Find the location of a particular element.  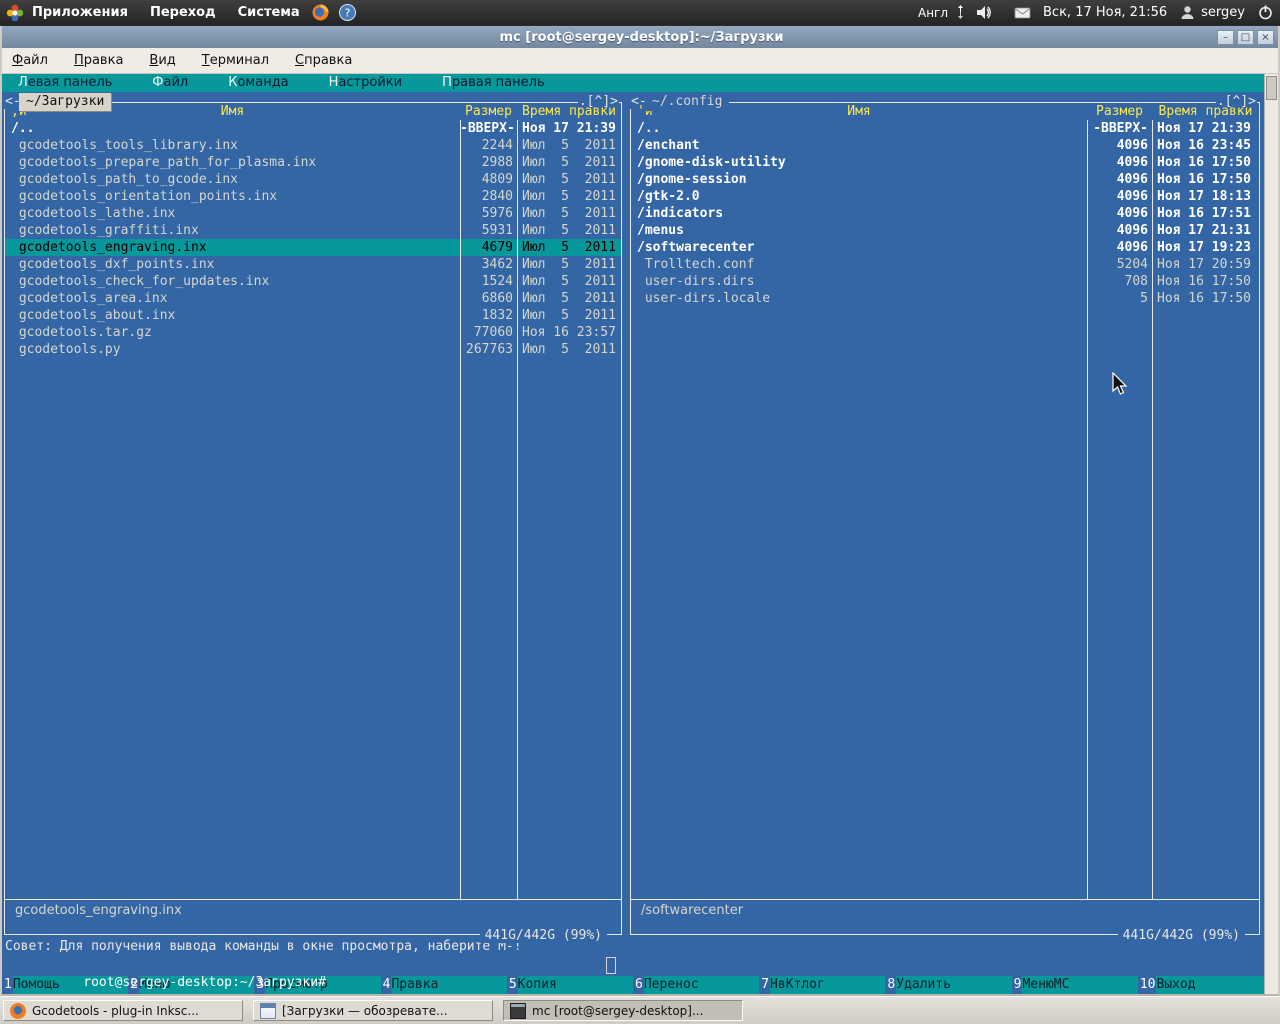

gnome-menu-item: Система is located at coordinates (269, 12).